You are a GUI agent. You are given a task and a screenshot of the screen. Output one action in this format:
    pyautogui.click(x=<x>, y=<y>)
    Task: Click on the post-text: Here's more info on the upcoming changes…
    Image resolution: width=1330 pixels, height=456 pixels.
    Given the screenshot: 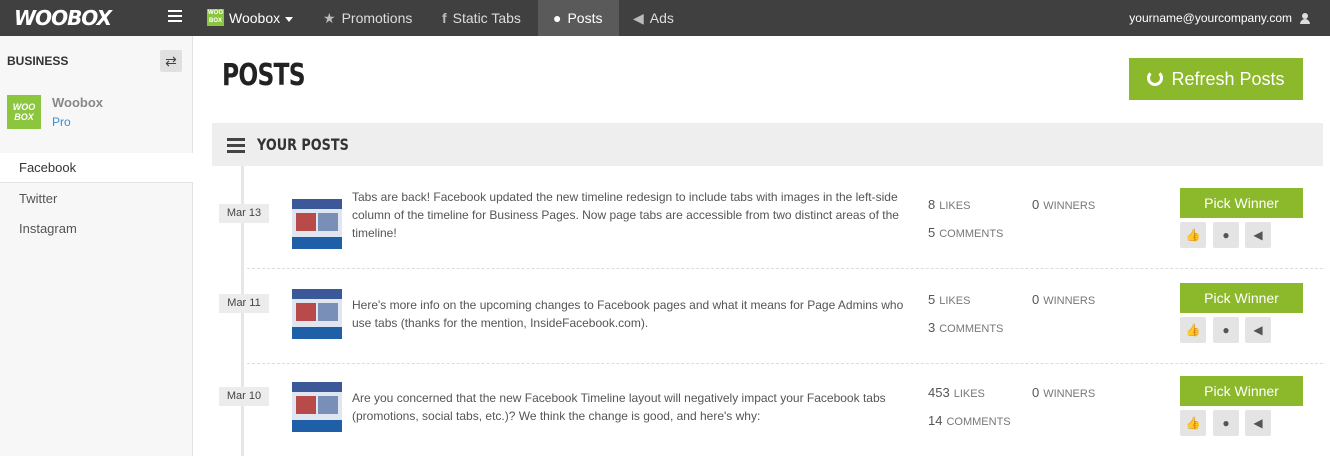 What is the action you would take?
    pyautogui.click(x=628, y=314)
    